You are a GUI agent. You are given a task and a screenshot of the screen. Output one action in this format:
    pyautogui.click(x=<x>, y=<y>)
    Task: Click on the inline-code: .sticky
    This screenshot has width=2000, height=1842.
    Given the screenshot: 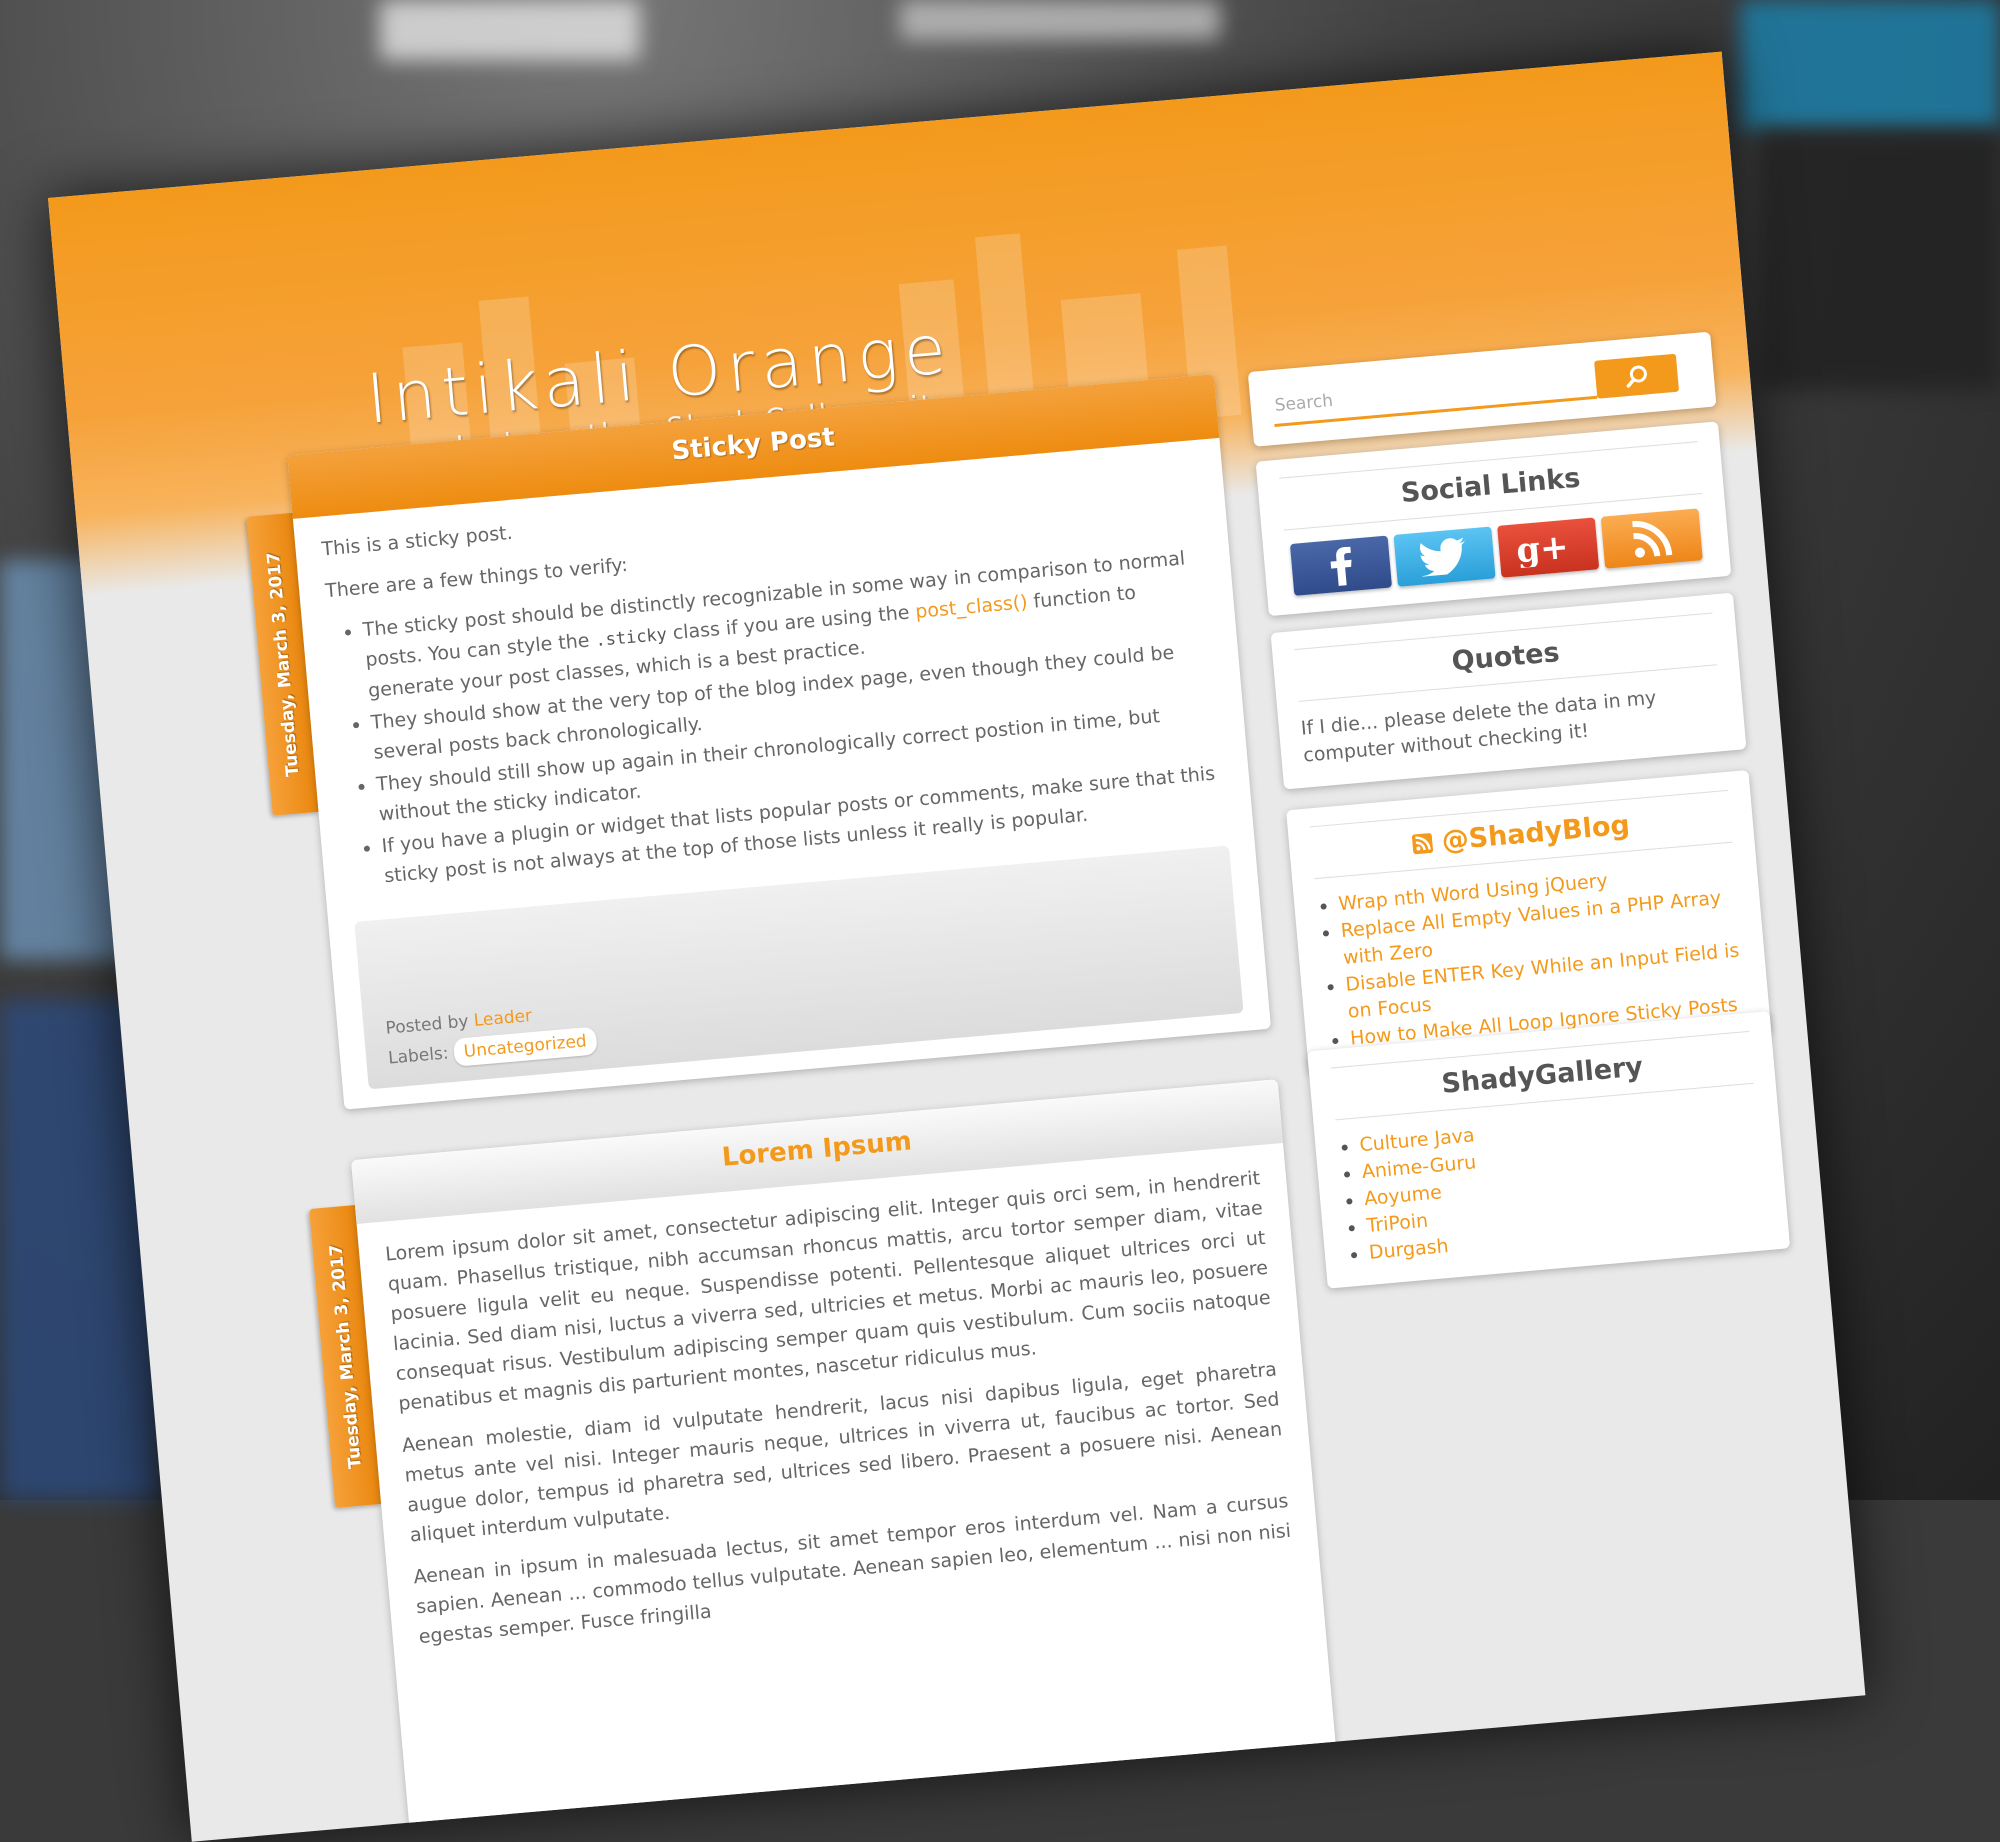 What is the action you would take?
    pyautogui.click(x=631, y=637)
    